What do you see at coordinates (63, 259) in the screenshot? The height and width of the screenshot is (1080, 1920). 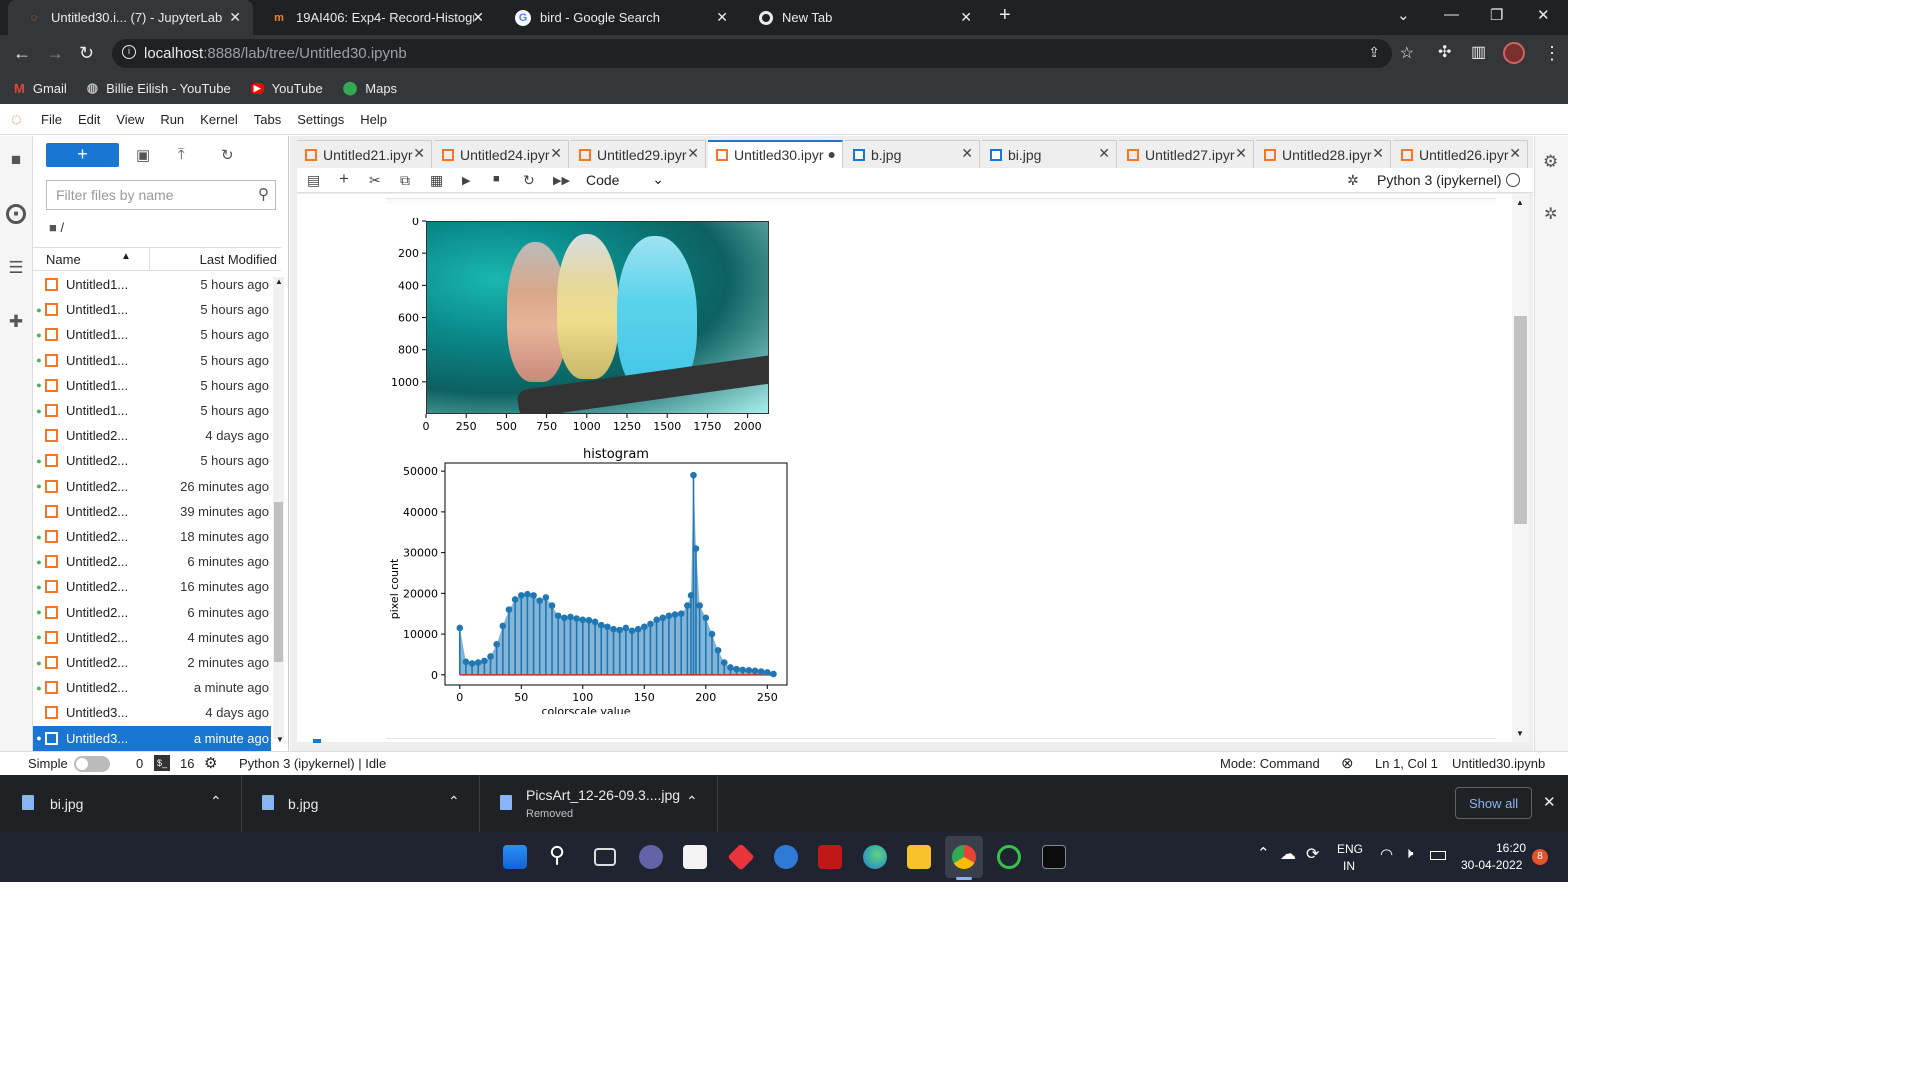 I see `column-name: Name` at bounding box center [63, 259].